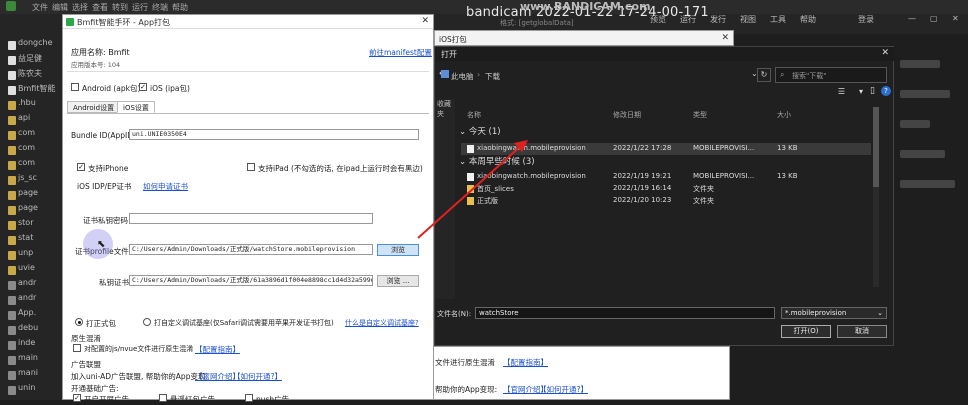 This screenshot has height=405, width=968. What do you see at coordinates (784, 115) in the screenshot?
I see `col-size: 大小` at bounding box center [784, 115].